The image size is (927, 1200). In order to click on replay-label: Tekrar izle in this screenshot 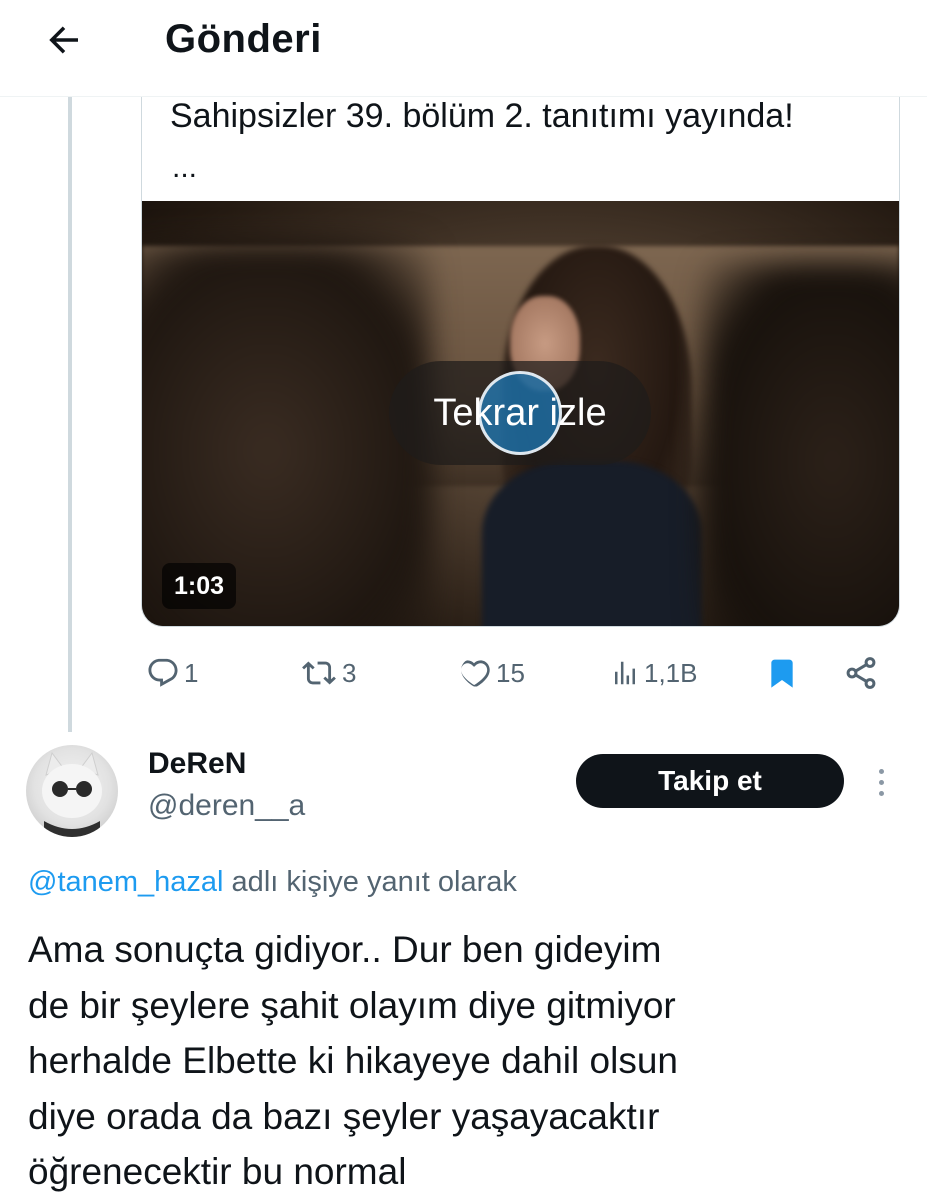, I will do `click(520, 412)`.